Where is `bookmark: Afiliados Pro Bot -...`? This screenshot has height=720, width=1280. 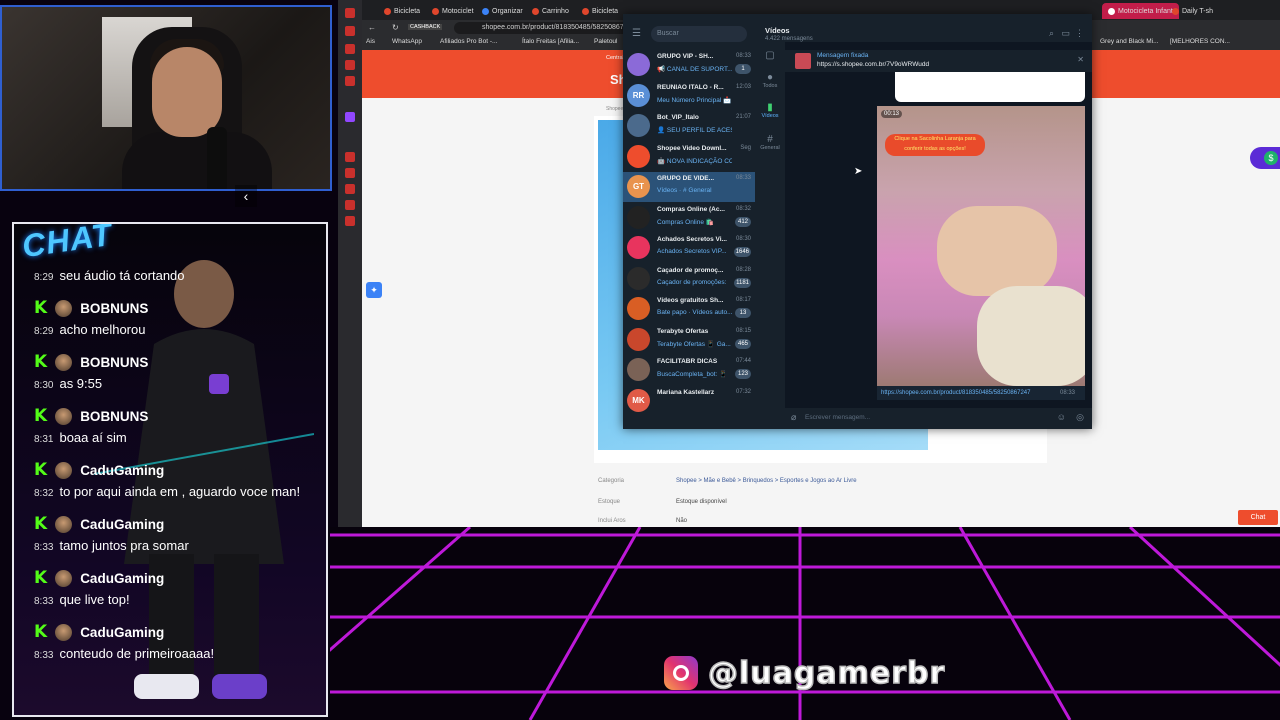
bookmark: Afiliados Pro Bot -... is located at coordinates (468, 41).